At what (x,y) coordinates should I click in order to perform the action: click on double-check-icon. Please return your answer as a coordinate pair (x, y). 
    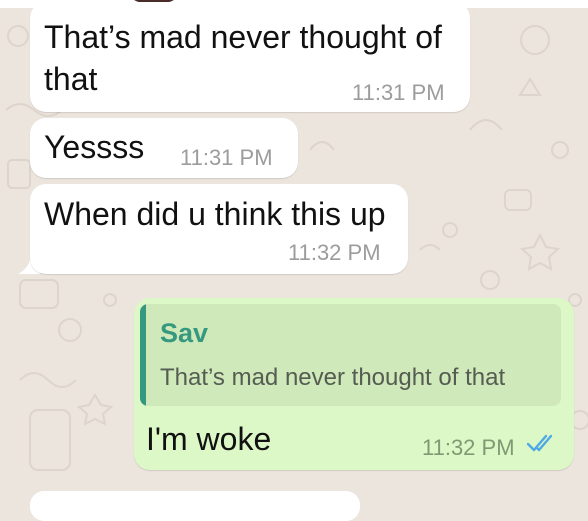
    Looking at the image, I should click on (539, 443).